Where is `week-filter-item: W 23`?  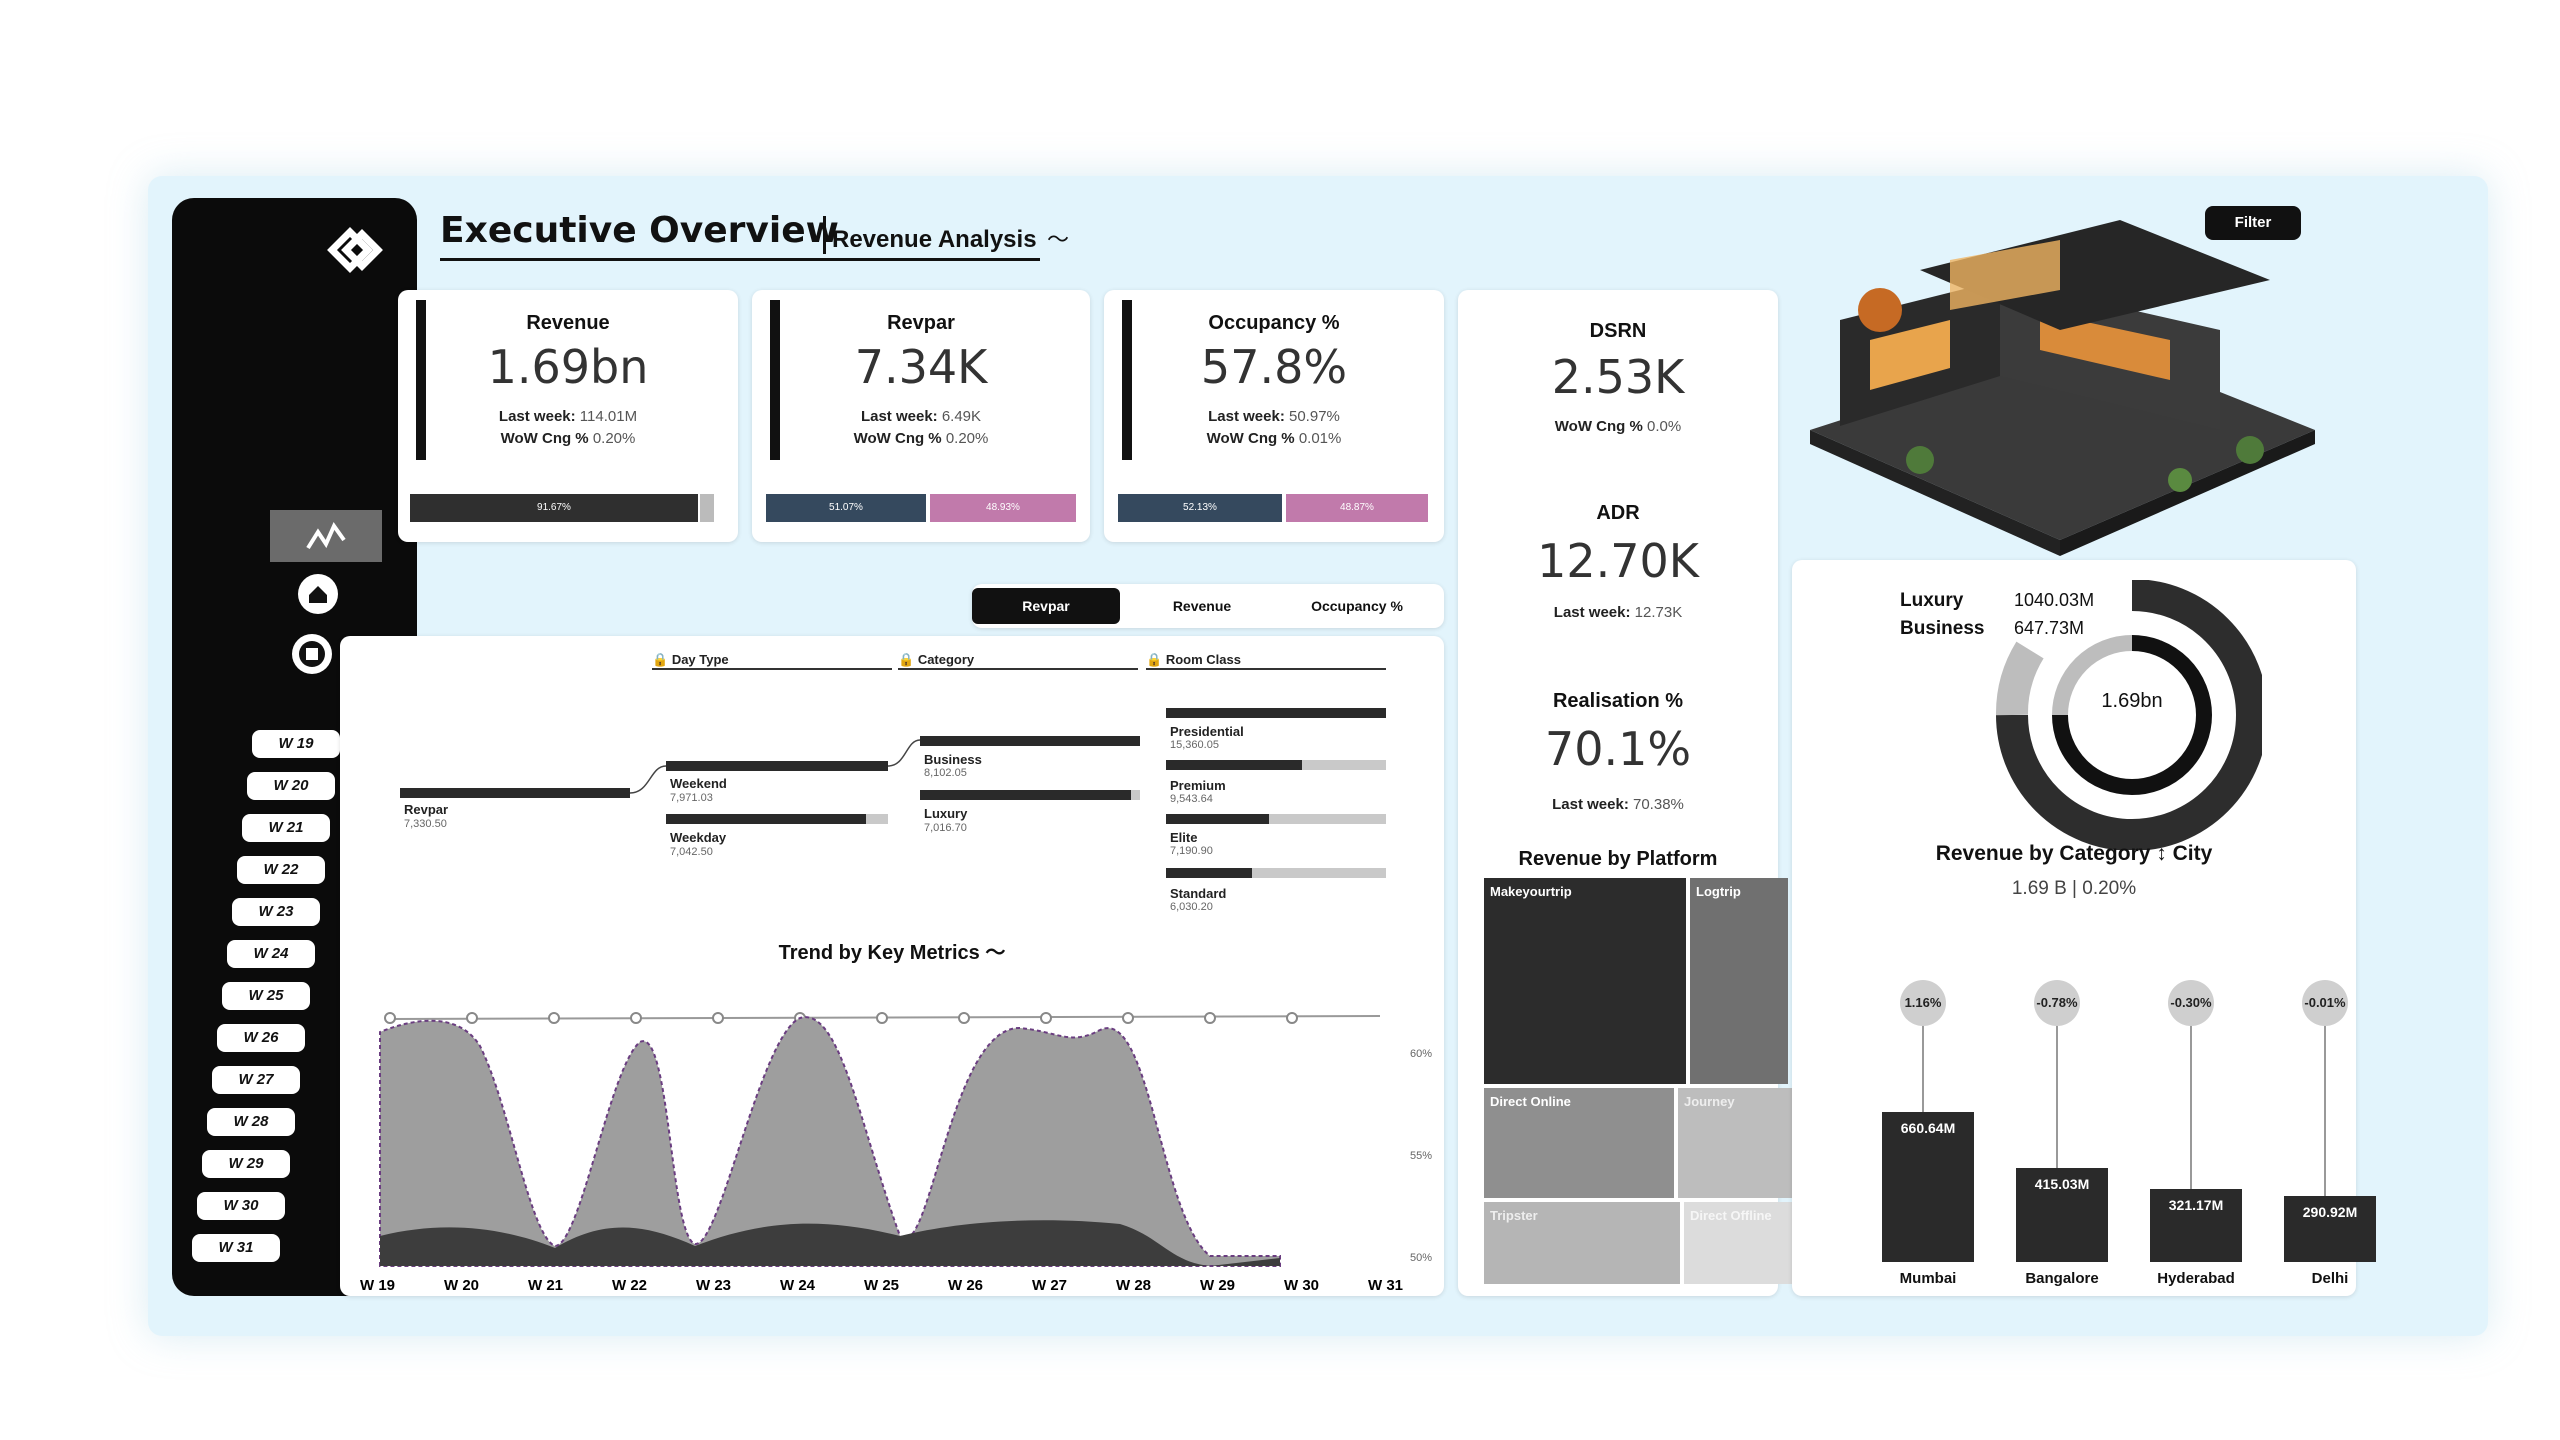 week-filter-item: W 23 is located at coordinates (276, 912).